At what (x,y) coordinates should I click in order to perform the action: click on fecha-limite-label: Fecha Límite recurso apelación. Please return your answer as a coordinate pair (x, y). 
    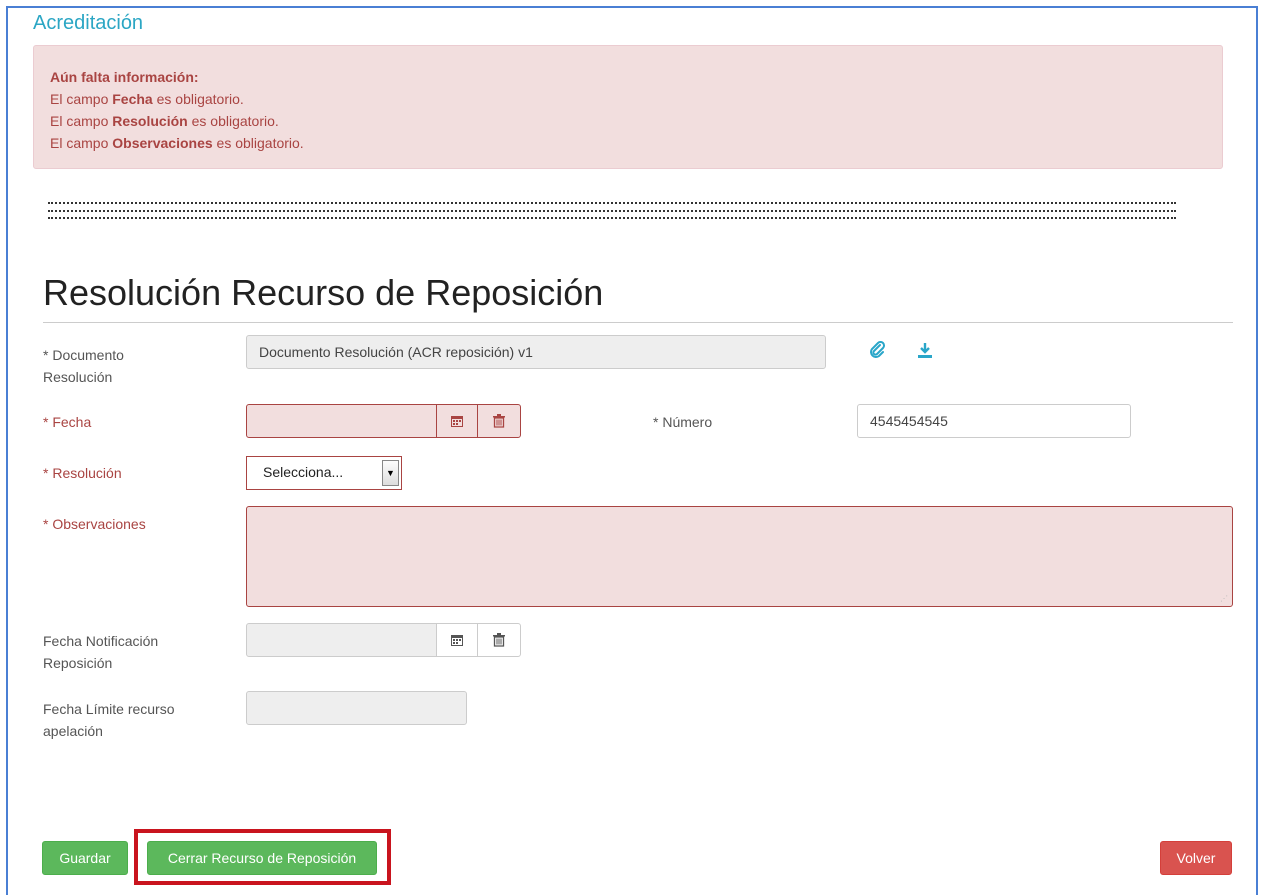
    Looking at the image, I should click on (109, 720).